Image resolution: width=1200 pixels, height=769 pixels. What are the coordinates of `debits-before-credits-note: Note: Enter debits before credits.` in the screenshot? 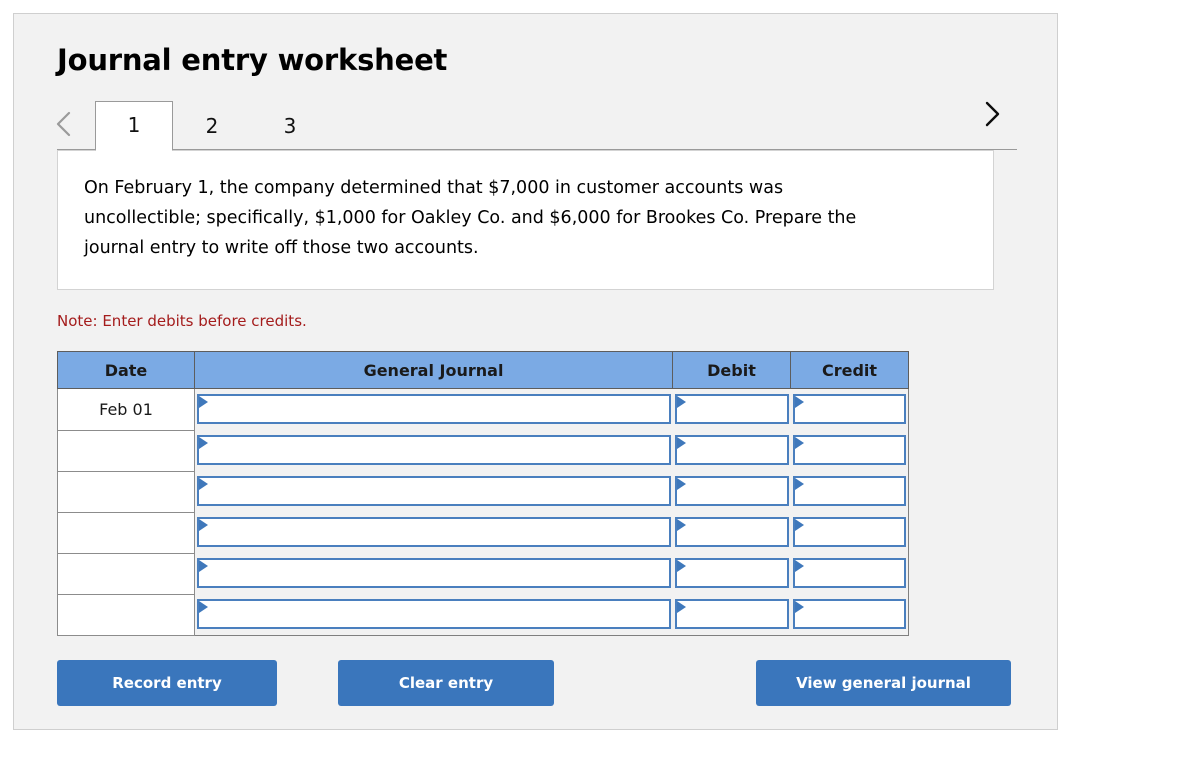 It's located at (182, 321).